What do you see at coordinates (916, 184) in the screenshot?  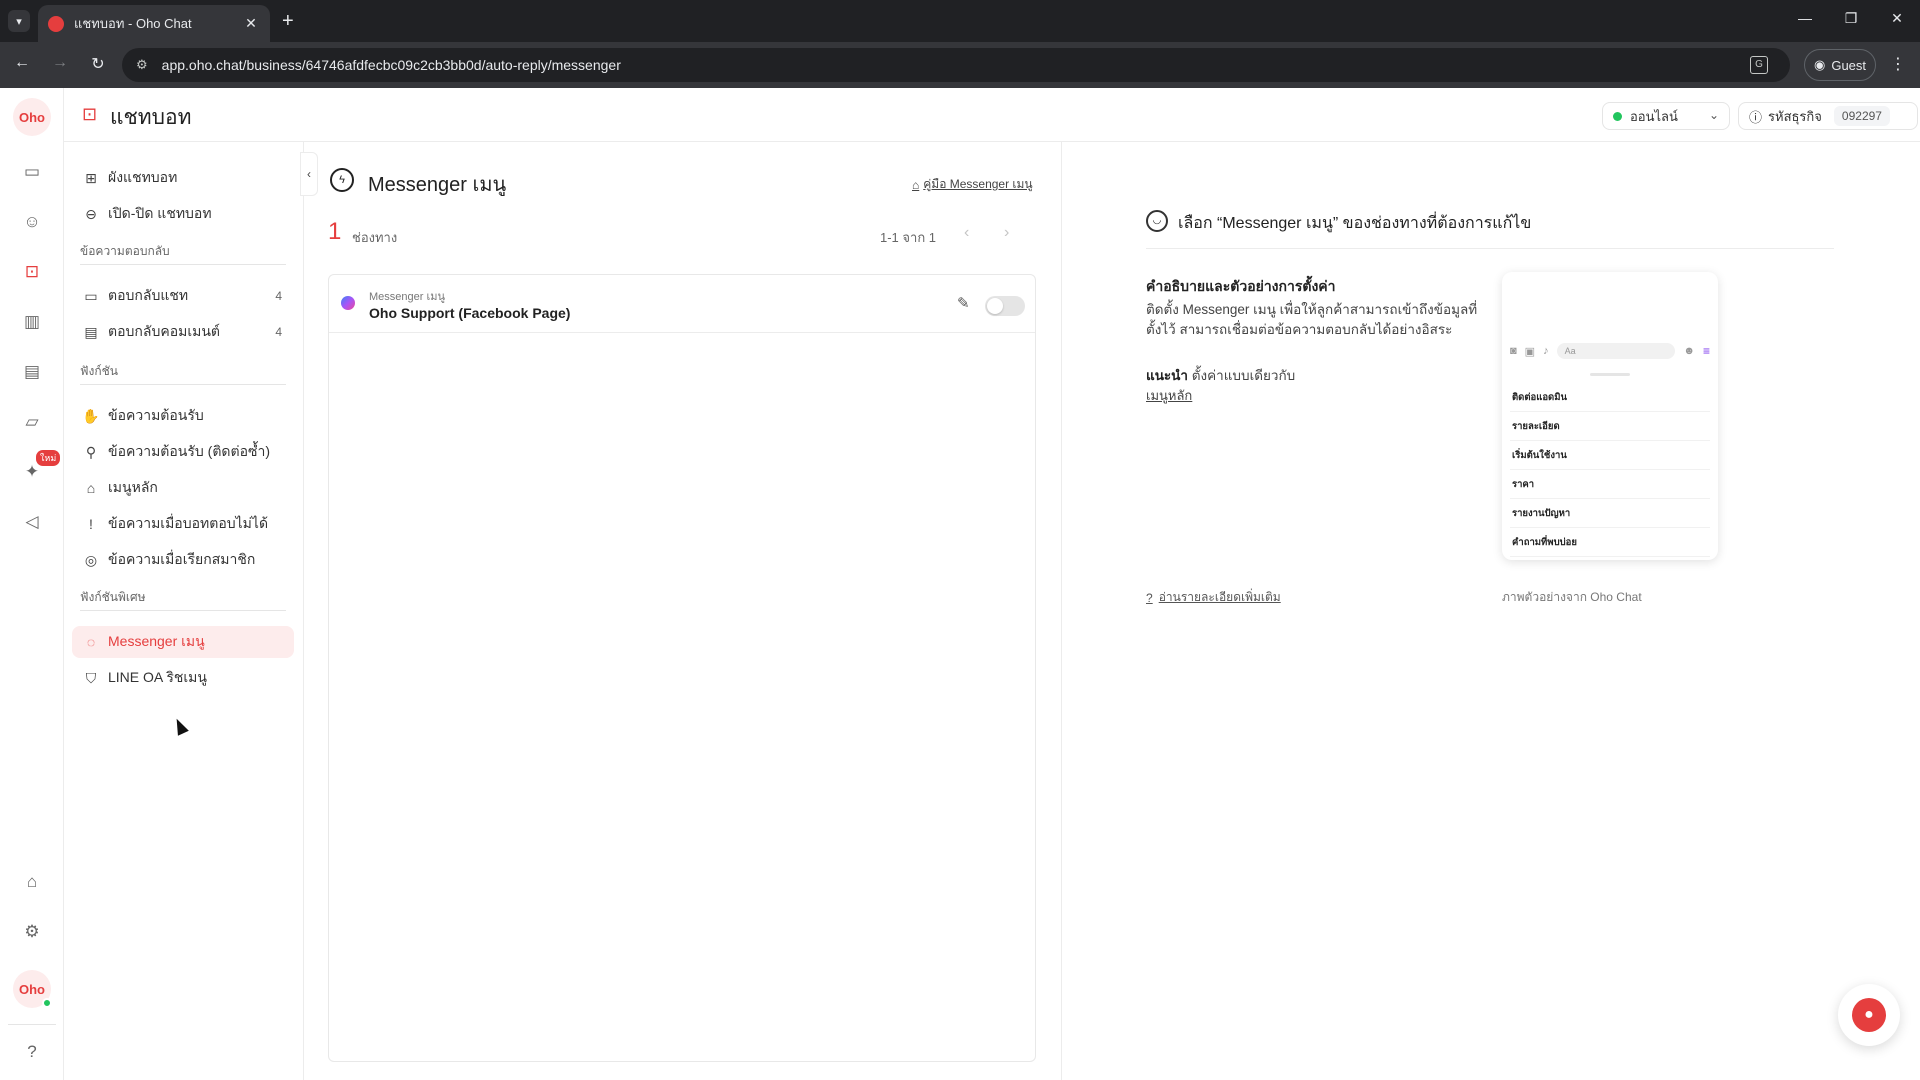 I see `graduation-cap-icon: ⌂` at bounding box center [916, 184].